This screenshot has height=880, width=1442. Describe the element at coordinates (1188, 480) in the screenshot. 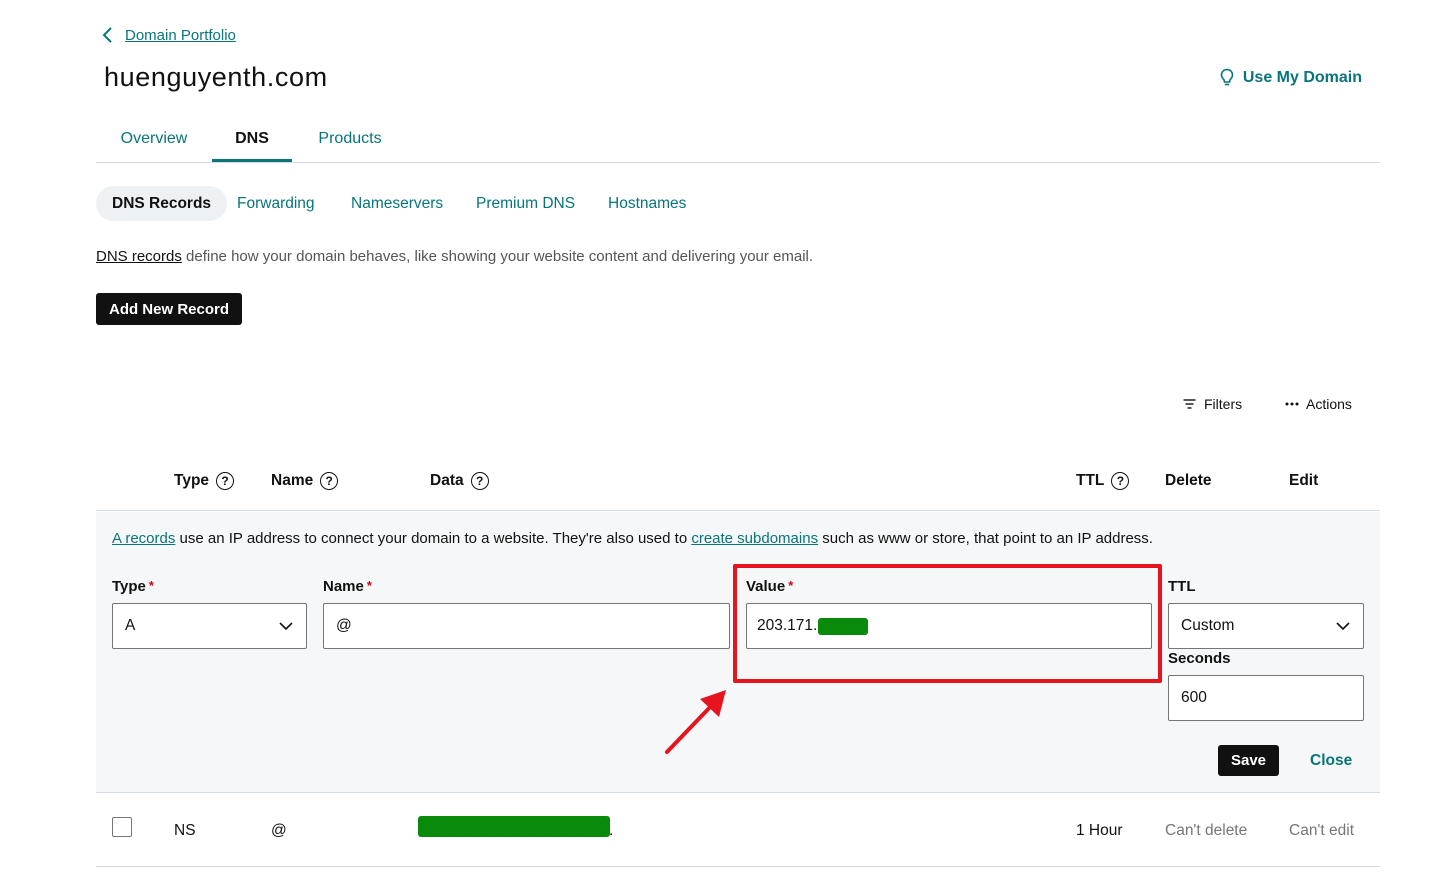

I see `column-header-delete: Delete` at that location.